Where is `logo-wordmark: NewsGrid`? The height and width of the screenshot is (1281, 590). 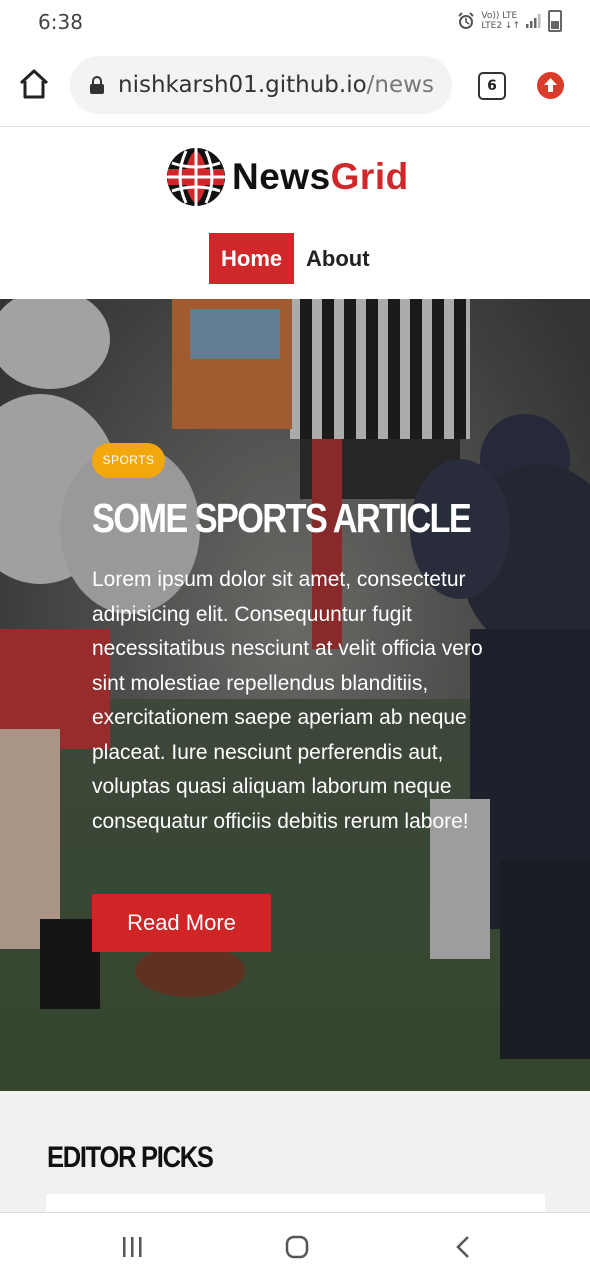
logo-wordmark: NewsGrid is located at coordinates (320, 177).